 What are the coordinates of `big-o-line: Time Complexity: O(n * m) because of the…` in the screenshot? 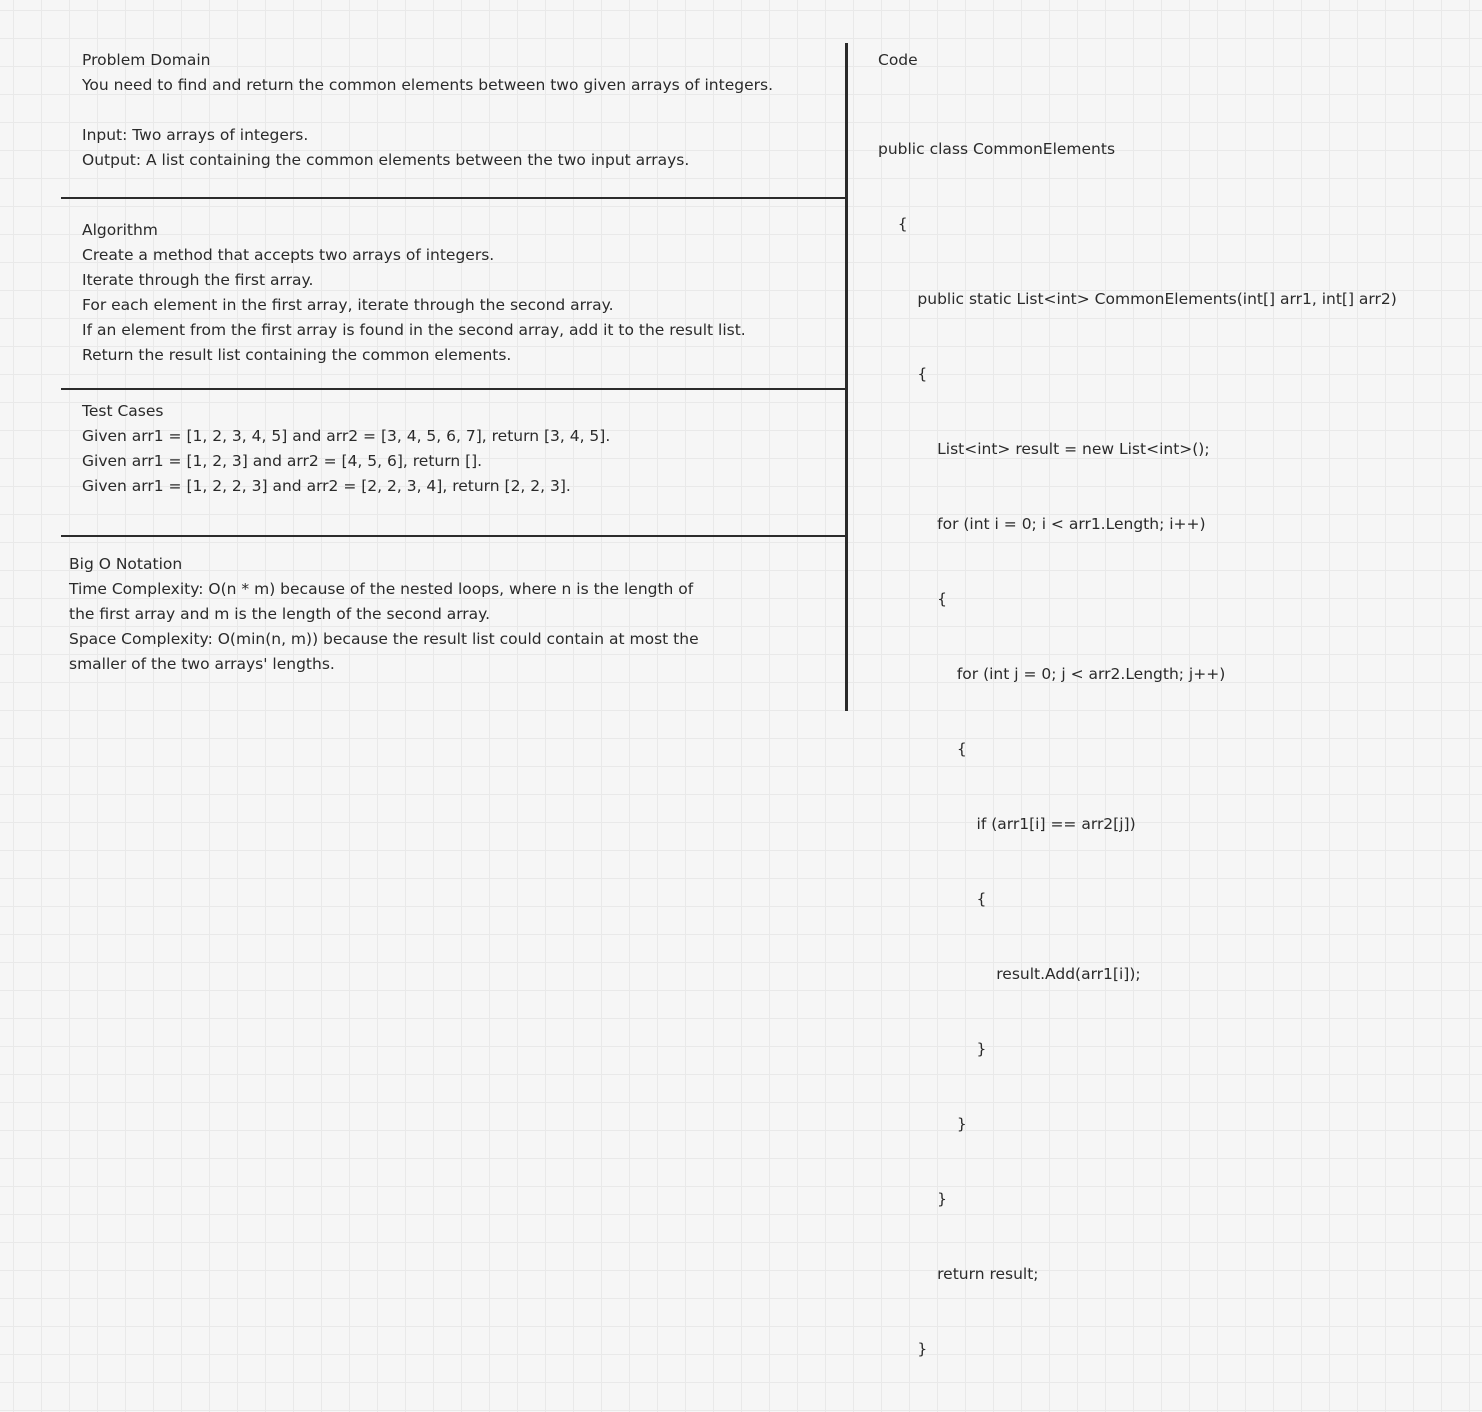 It's located at (381, 589).